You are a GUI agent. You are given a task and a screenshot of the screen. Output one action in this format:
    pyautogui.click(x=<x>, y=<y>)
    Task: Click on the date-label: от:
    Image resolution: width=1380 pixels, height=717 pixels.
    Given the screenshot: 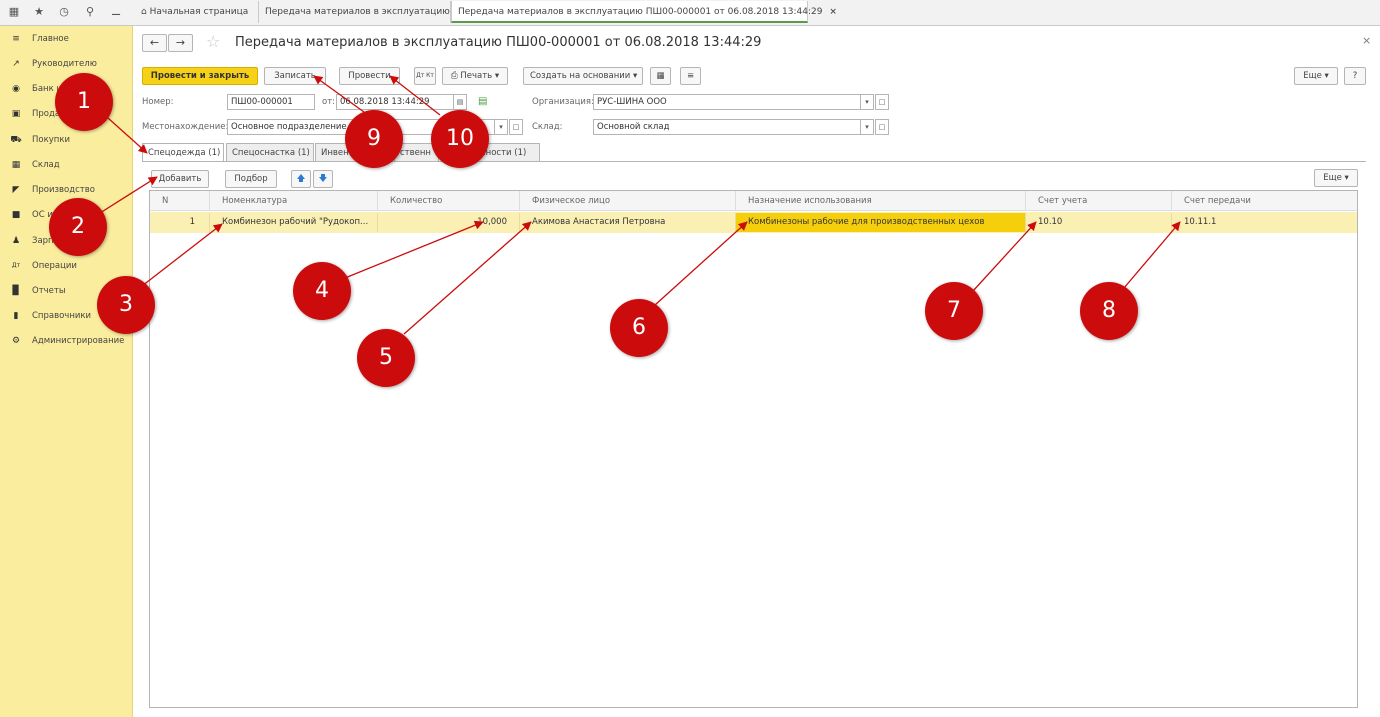 What is the action you would take?
    pyautogui.click(x=329, y=102)
    